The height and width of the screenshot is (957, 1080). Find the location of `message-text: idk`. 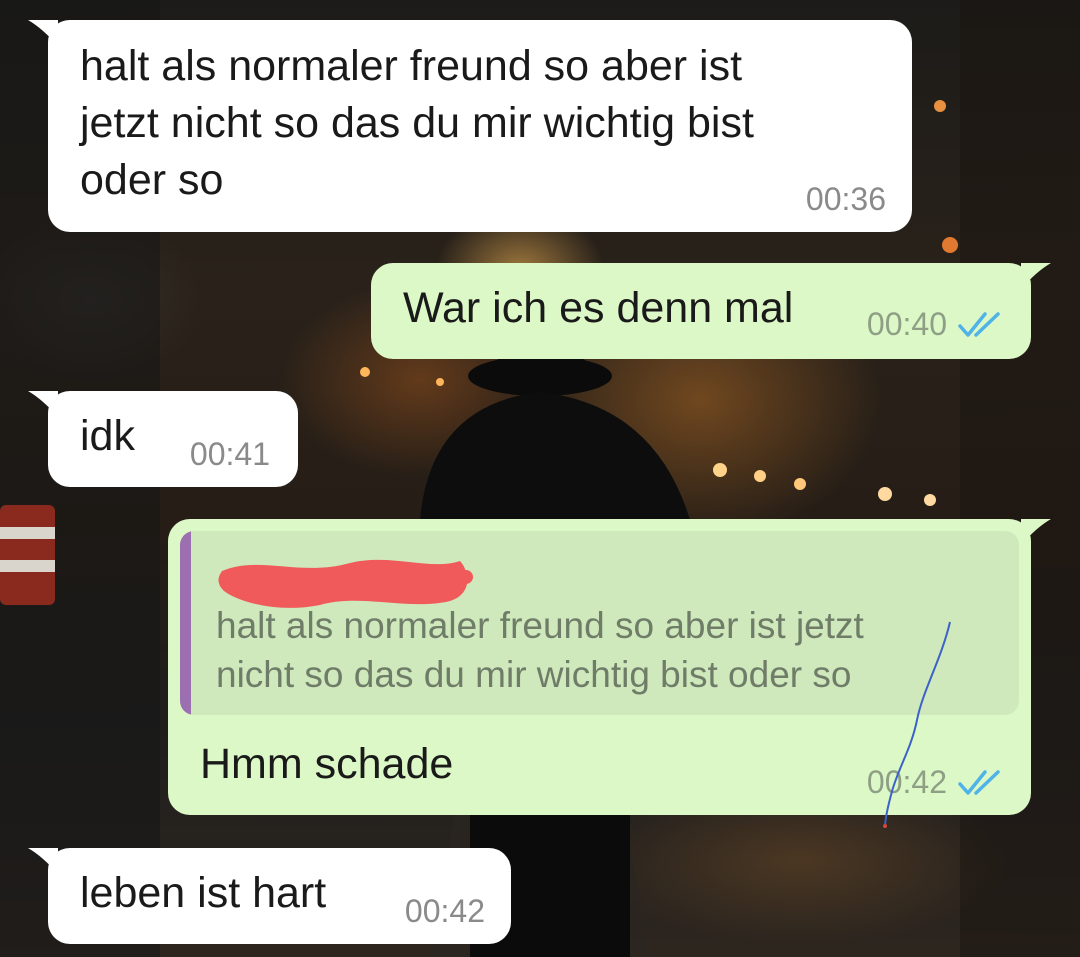

message-text: idk is located at coordinates (107, 436).